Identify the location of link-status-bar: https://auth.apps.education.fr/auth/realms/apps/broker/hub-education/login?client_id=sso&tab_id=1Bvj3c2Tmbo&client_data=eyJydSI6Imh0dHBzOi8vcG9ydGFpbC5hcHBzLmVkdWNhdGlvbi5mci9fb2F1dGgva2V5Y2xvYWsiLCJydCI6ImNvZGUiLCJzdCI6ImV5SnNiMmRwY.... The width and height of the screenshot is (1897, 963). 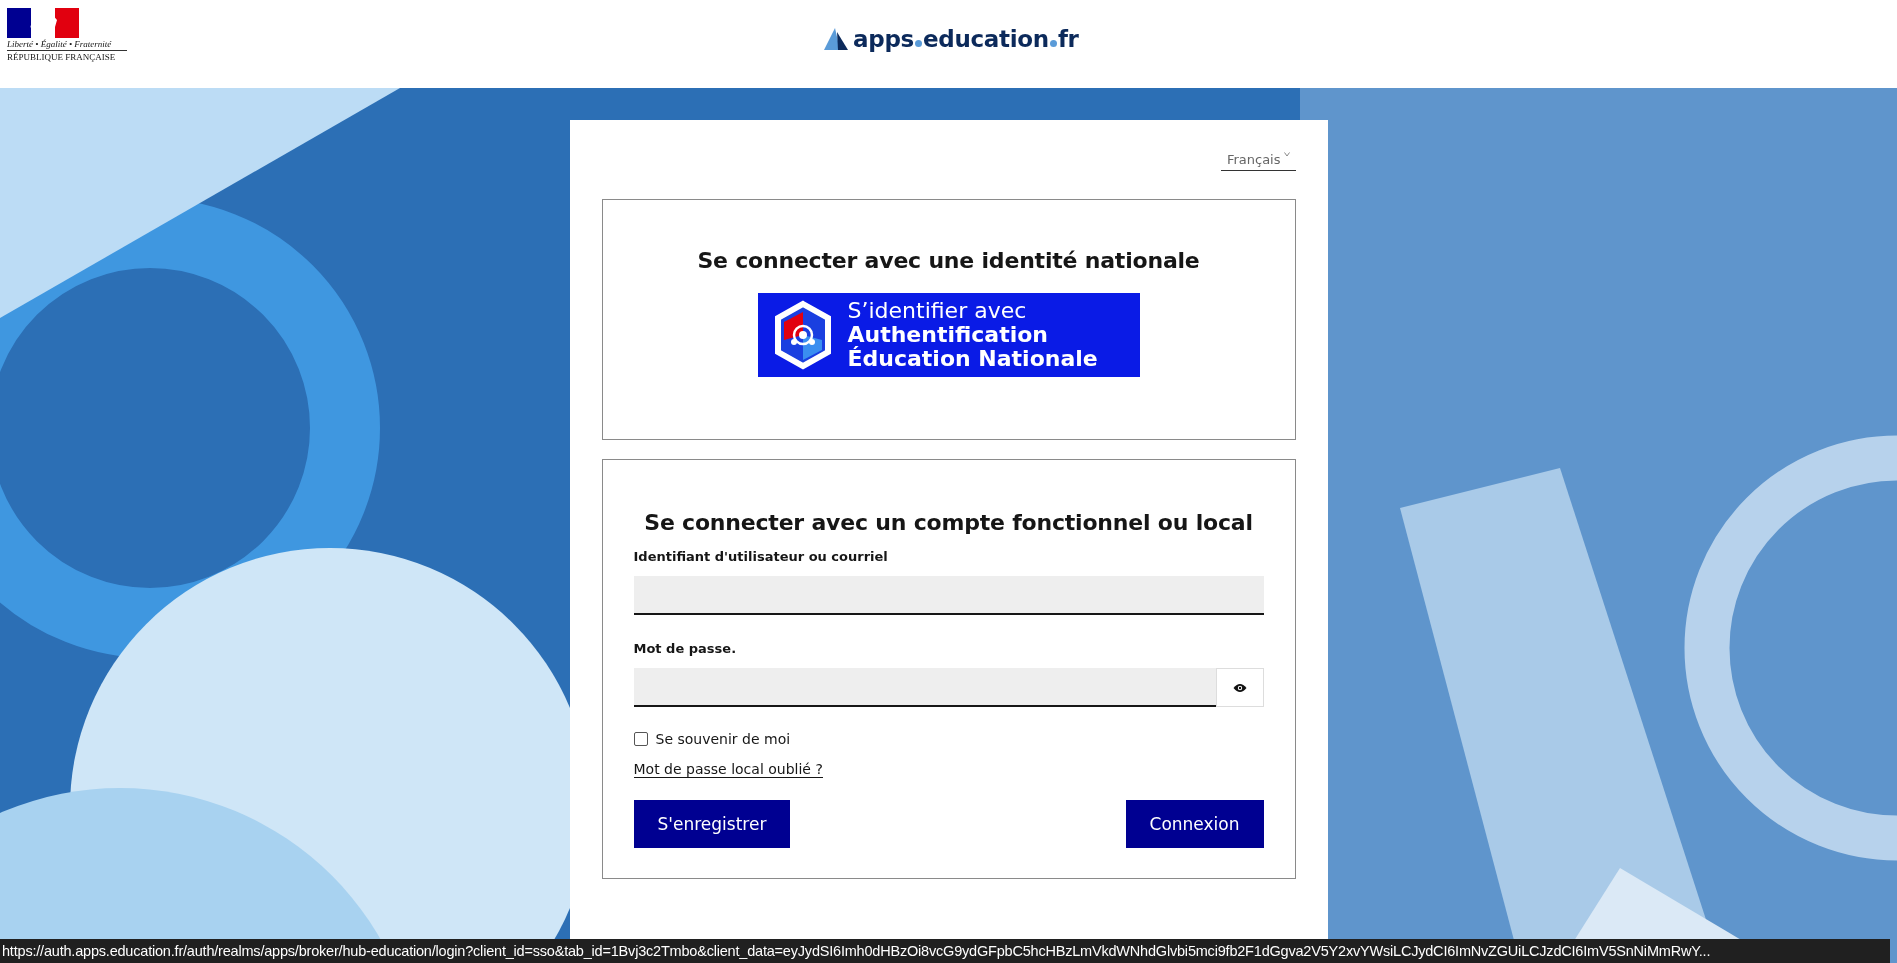
(945, 951).